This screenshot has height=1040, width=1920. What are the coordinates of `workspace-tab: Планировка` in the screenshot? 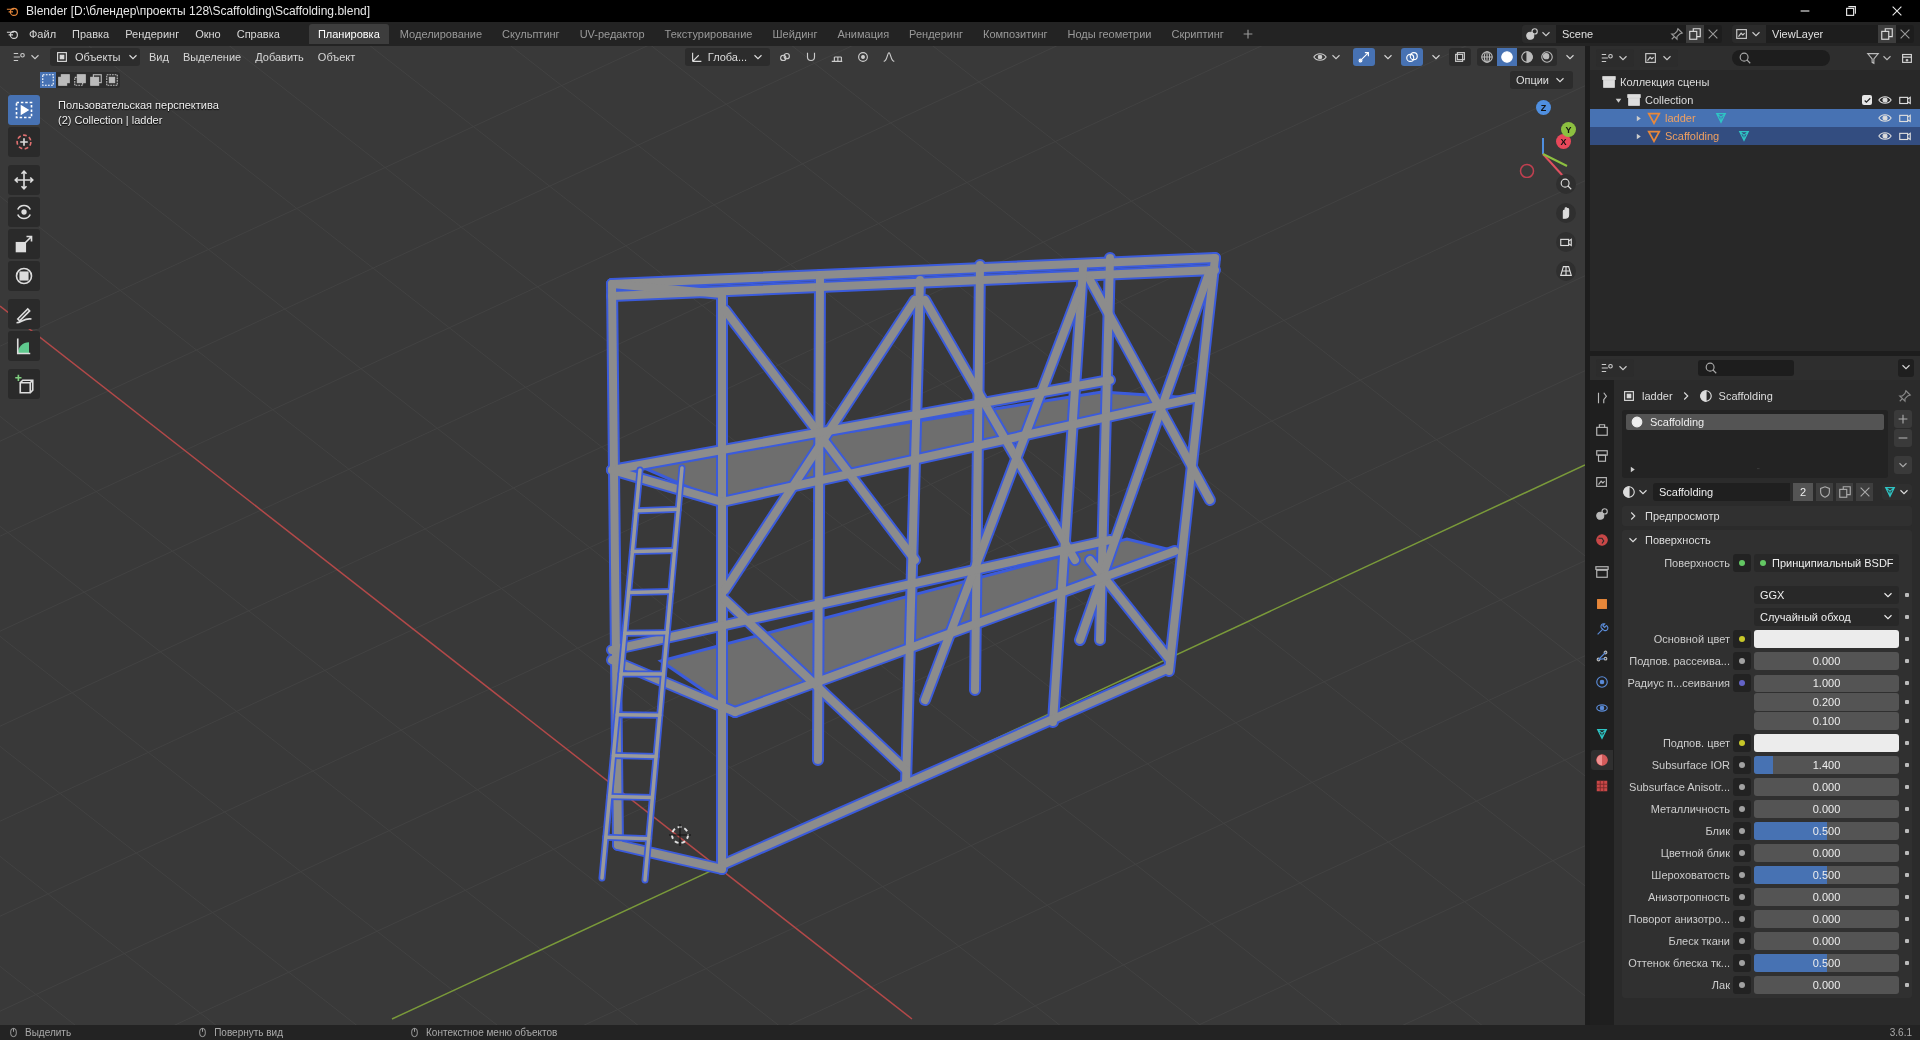 It's located at (348, 34).